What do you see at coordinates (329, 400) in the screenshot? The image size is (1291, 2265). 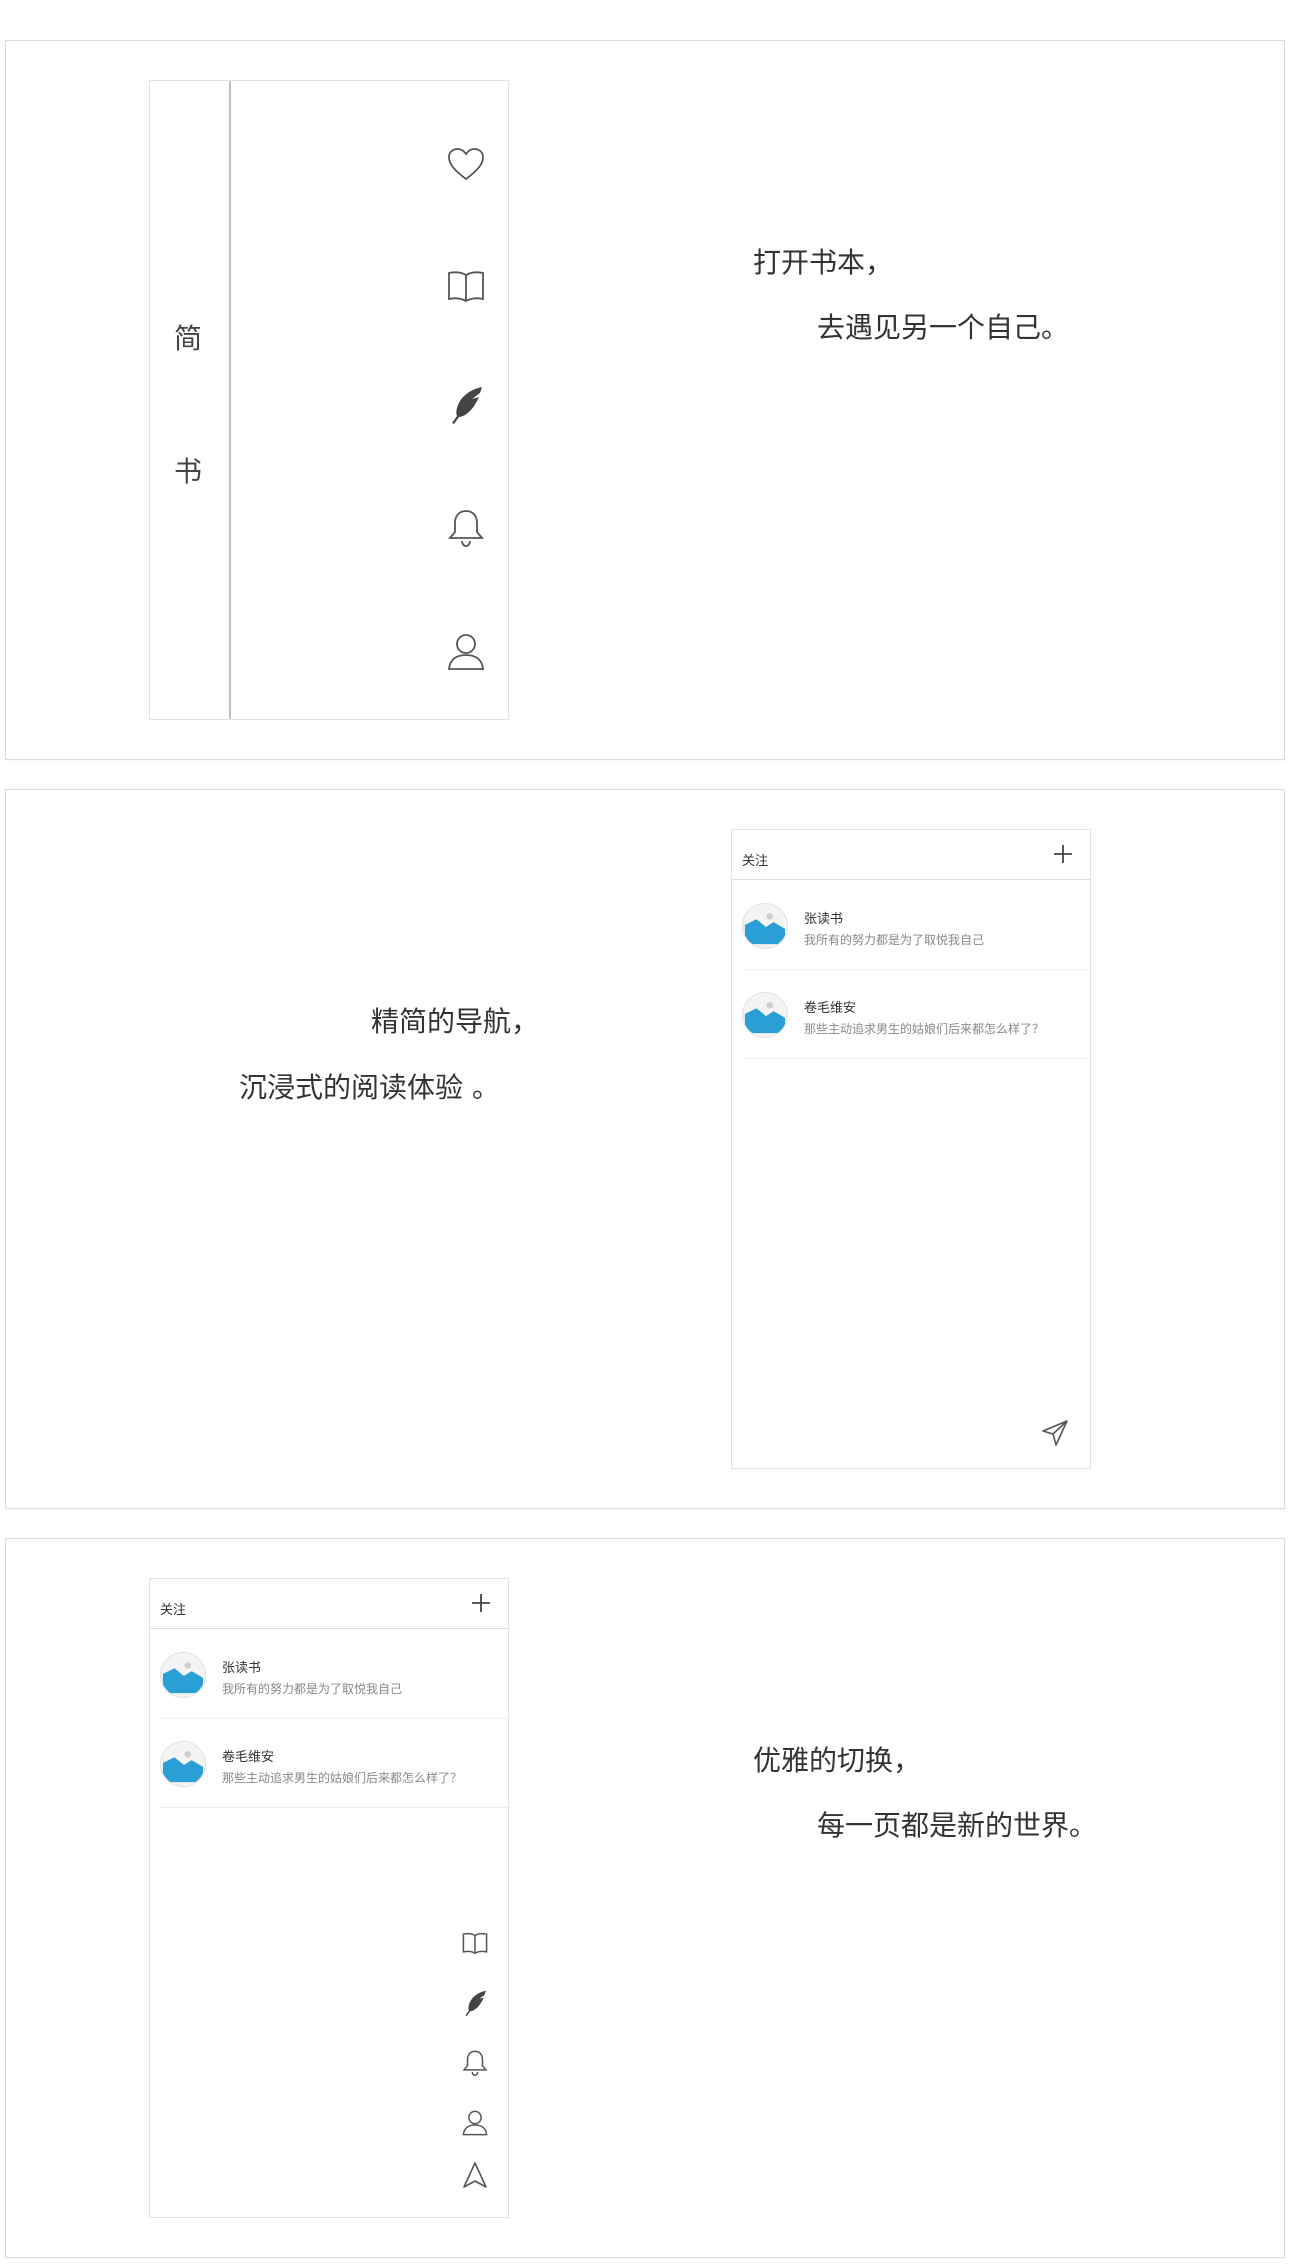 I see `phone-mockup-sidebar: 简 书` at bounding box center [329, 400].